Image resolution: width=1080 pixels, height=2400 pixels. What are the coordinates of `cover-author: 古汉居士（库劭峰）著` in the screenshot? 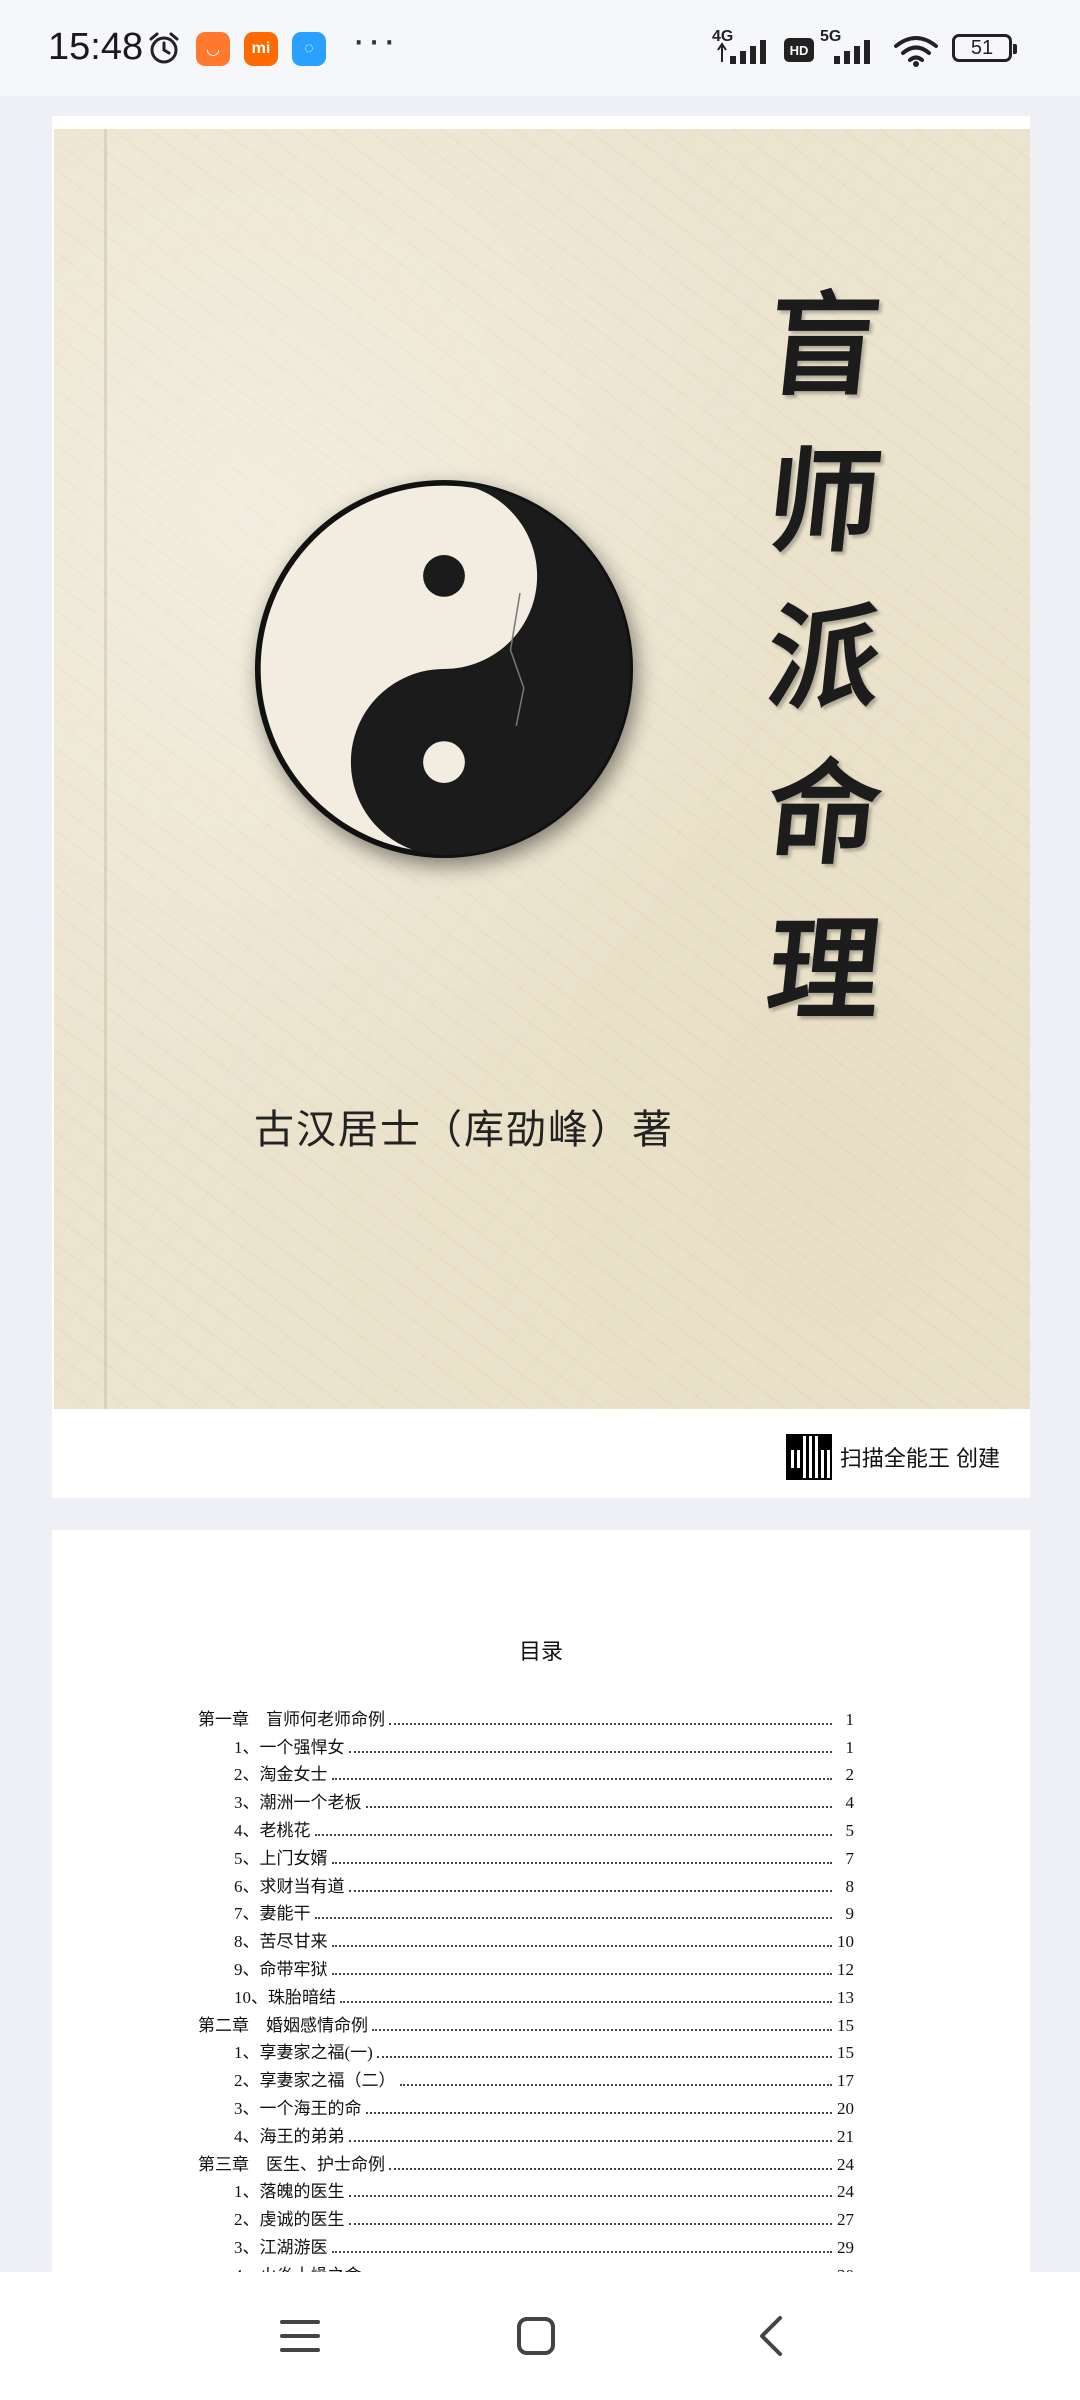 It's located at (464, 1129).